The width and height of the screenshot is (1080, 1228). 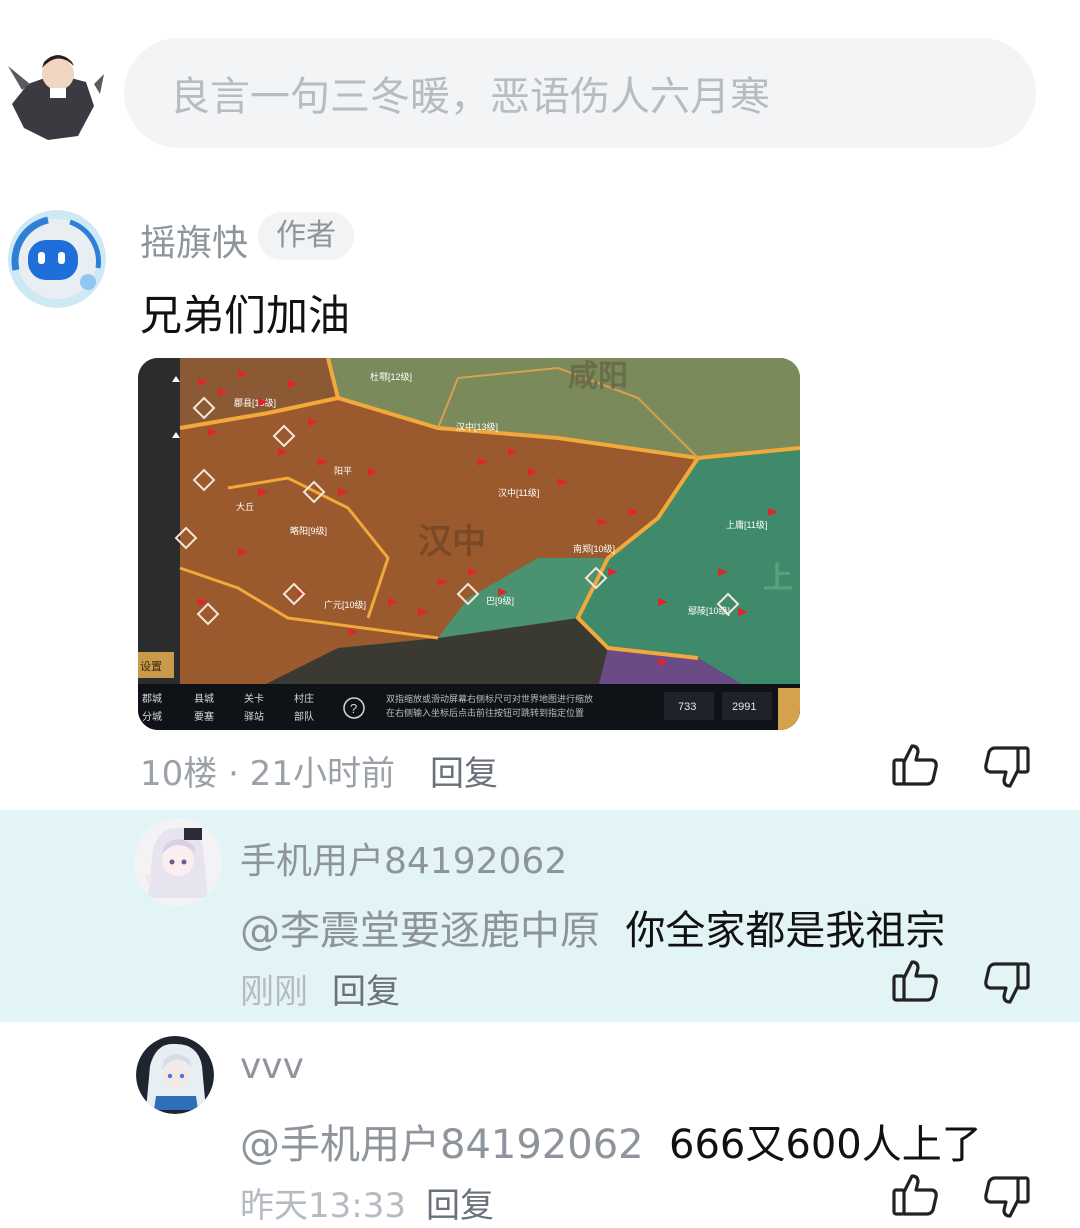 I want to click on reply-text-row: @李震堂要逐鹿中原 你全家都是我祖宗, so click(x=592, y=927).